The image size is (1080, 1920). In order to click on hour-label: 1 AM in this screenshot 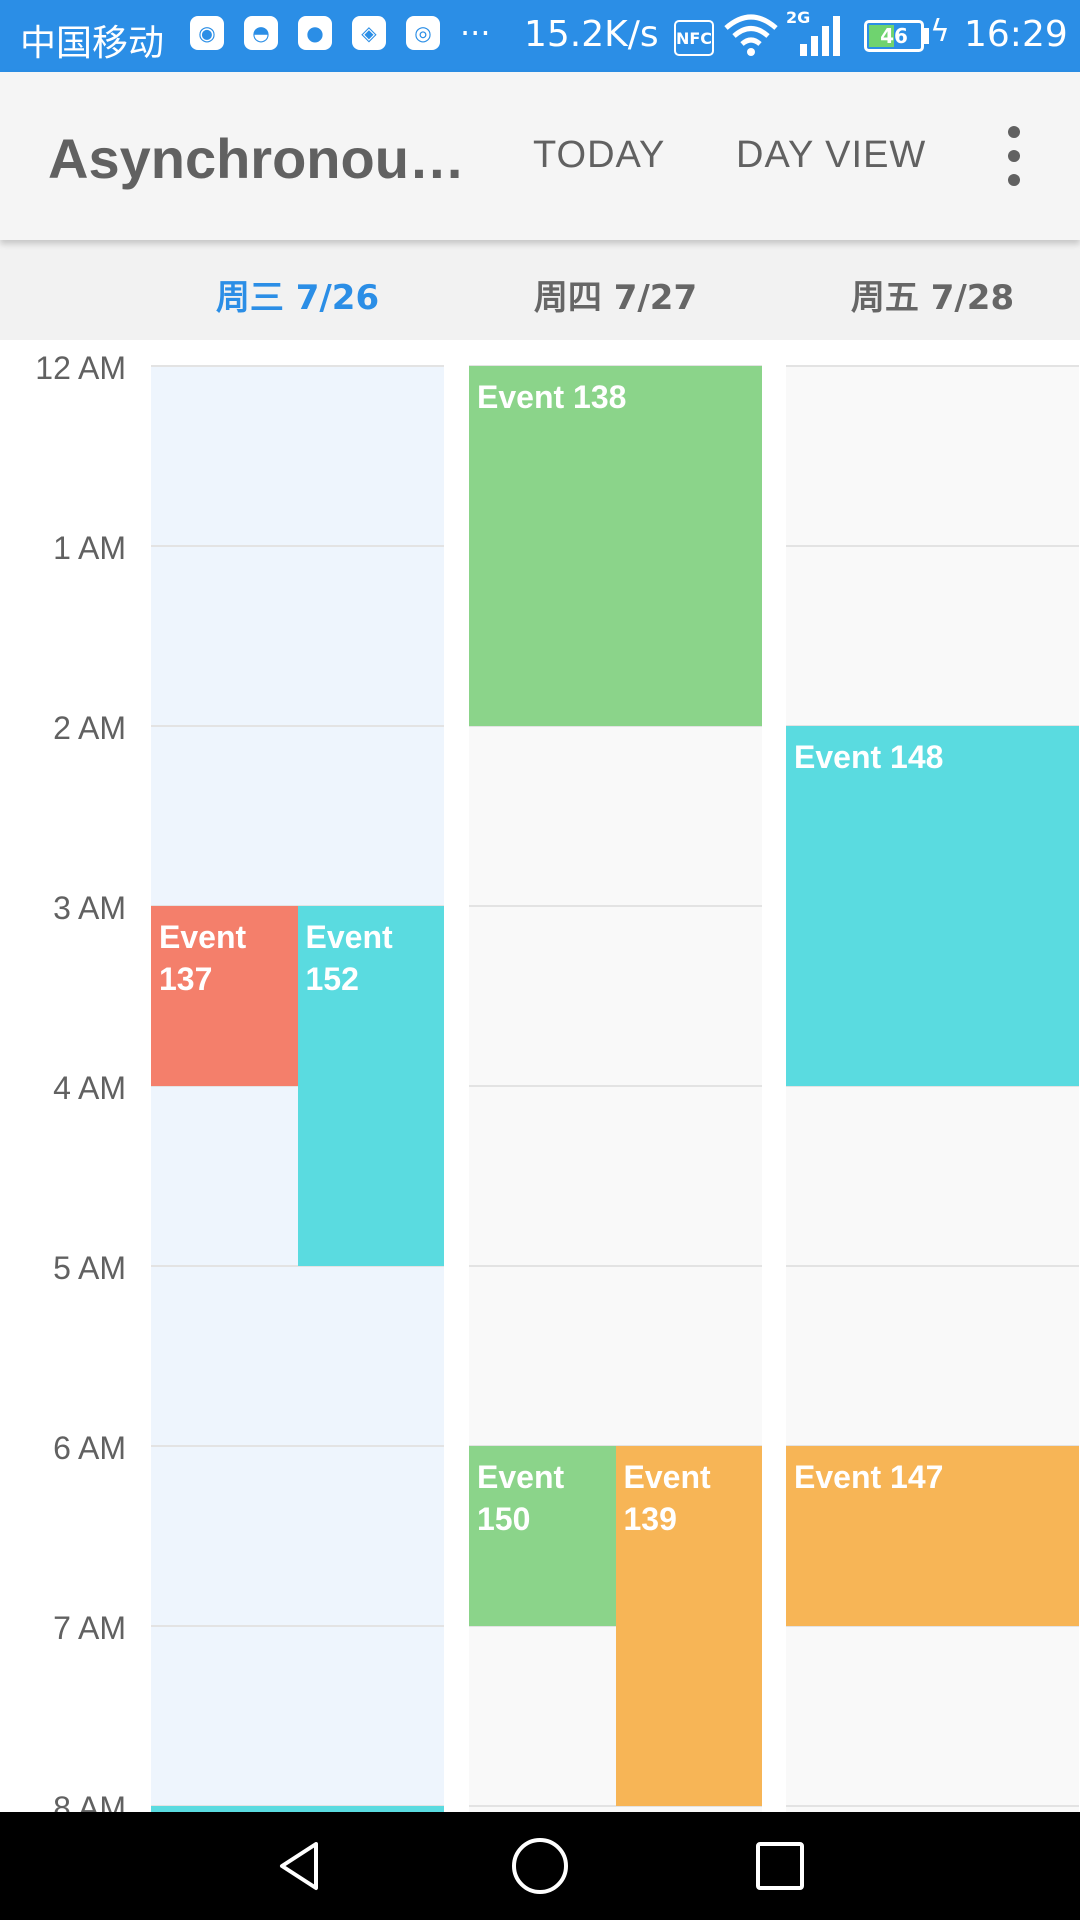, I will do `click(89, 548)`.